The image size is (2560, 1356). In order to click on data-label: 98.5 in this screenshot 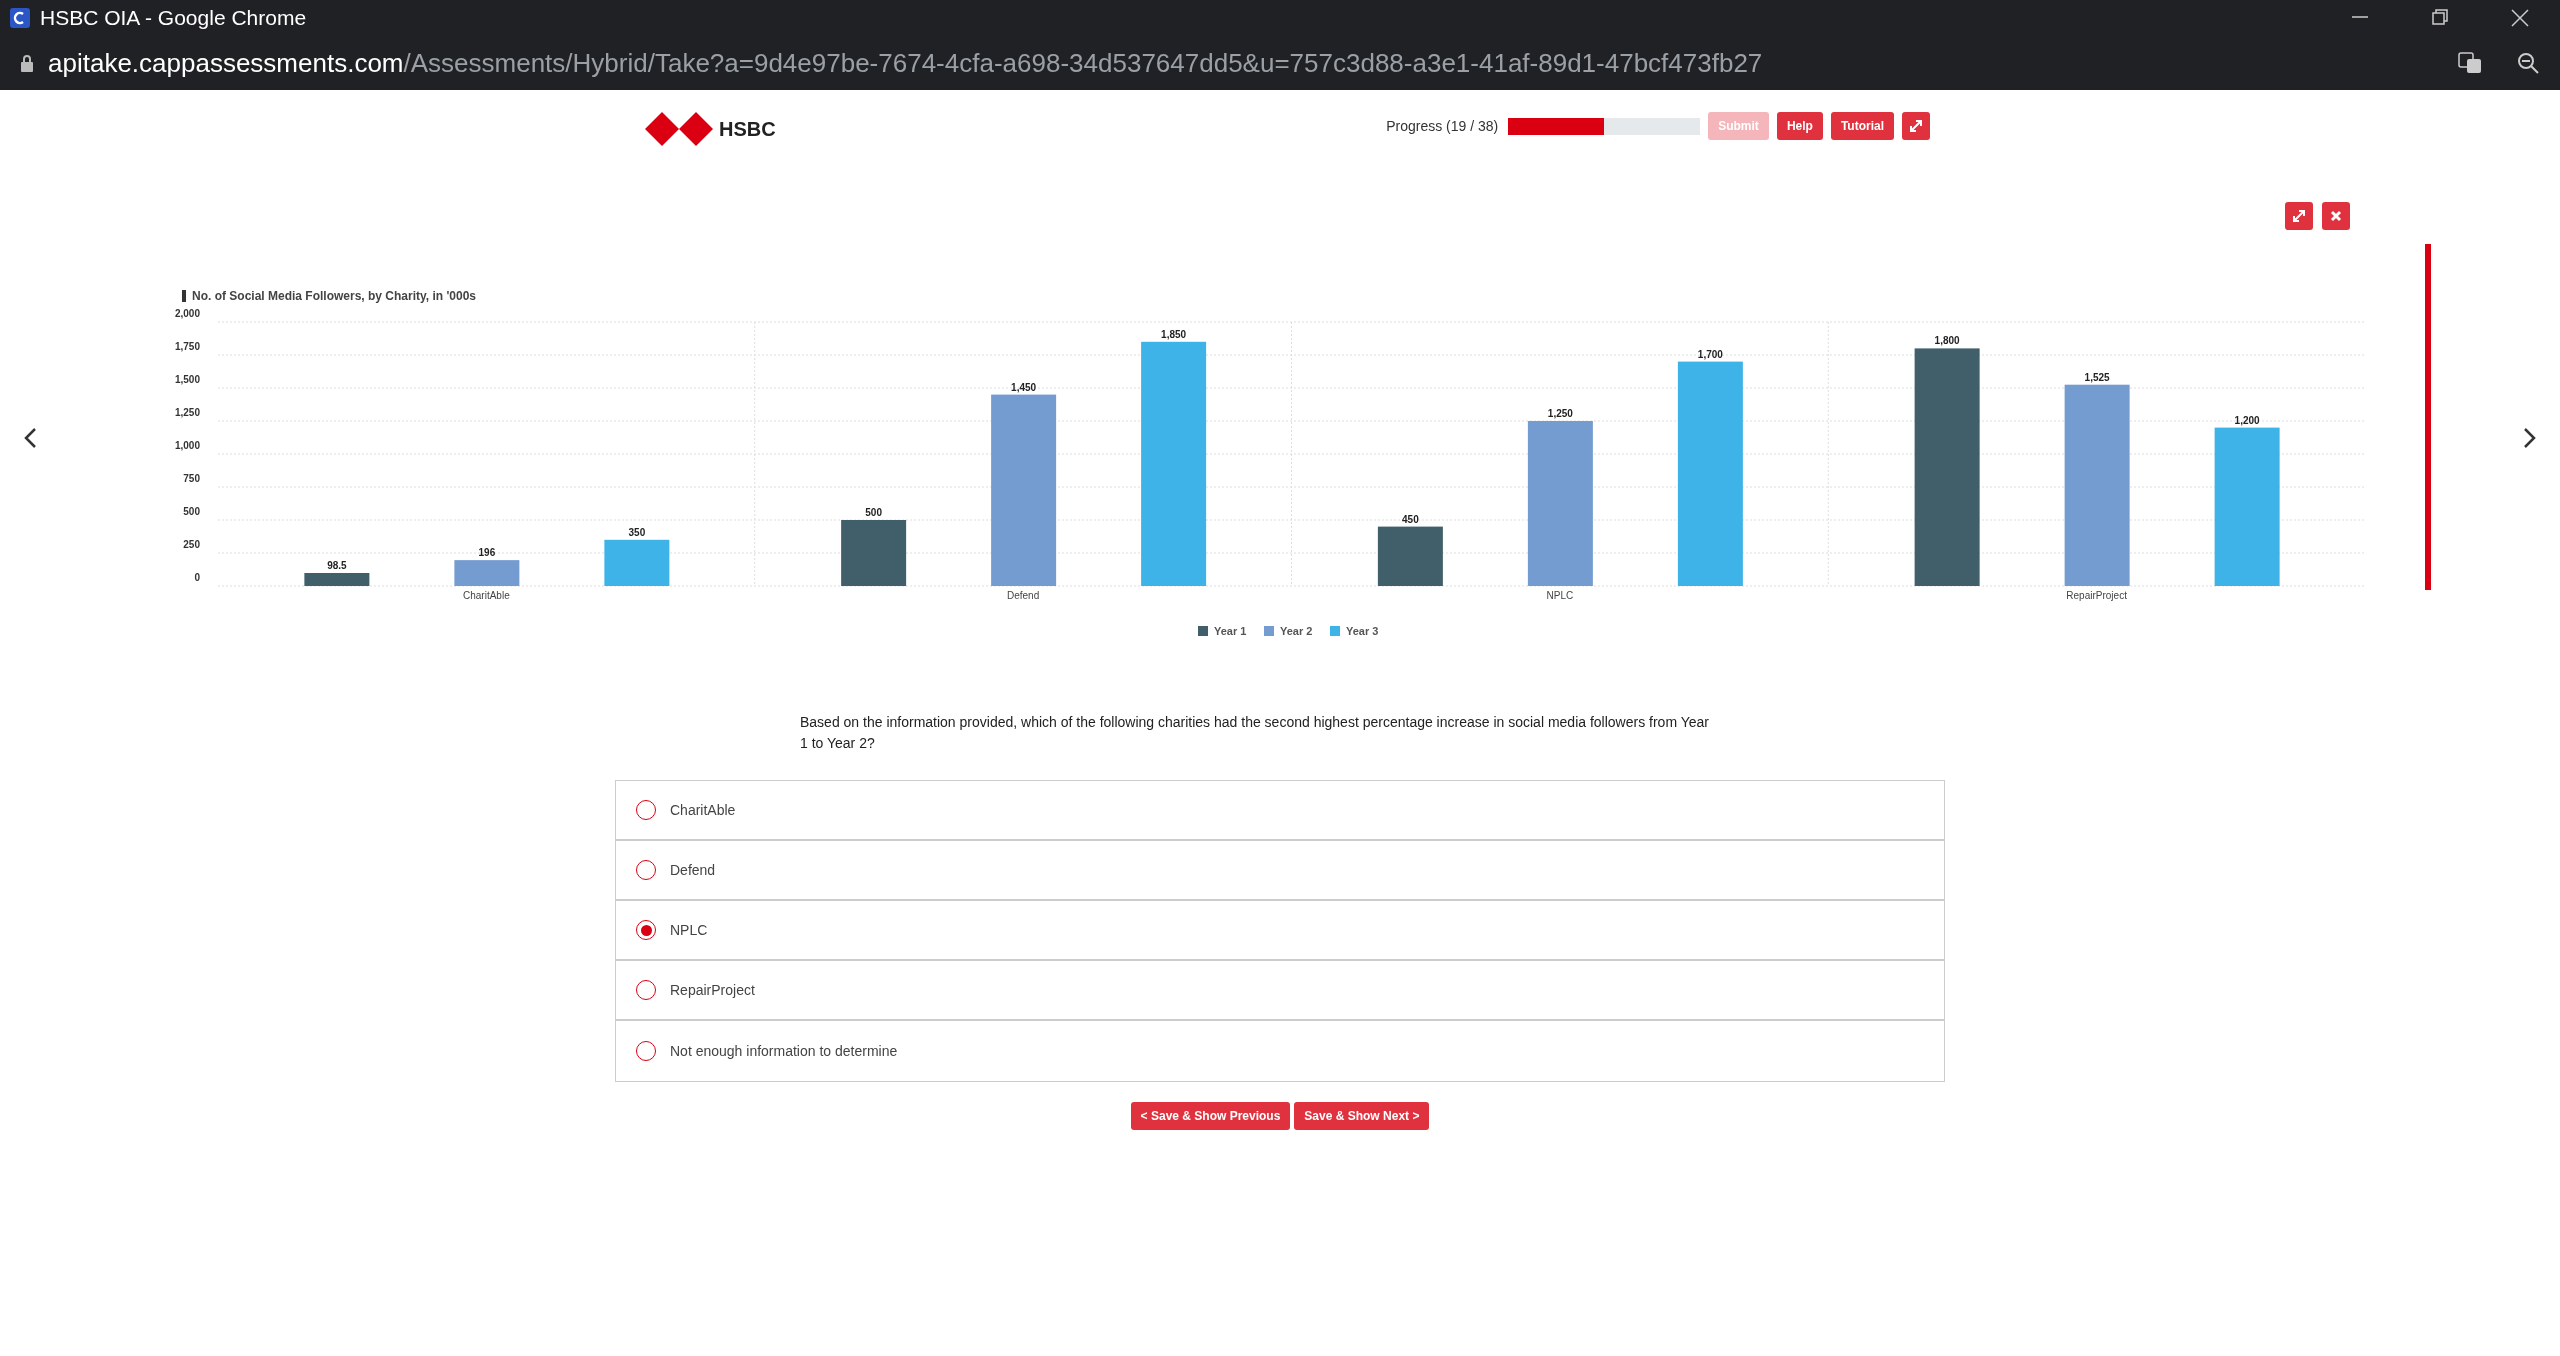, I will do `click(337, 565)`.